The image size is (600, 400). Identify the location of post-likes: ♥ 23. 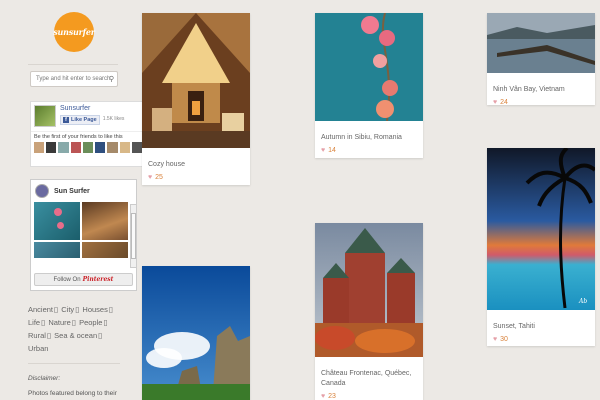
(369, 395).